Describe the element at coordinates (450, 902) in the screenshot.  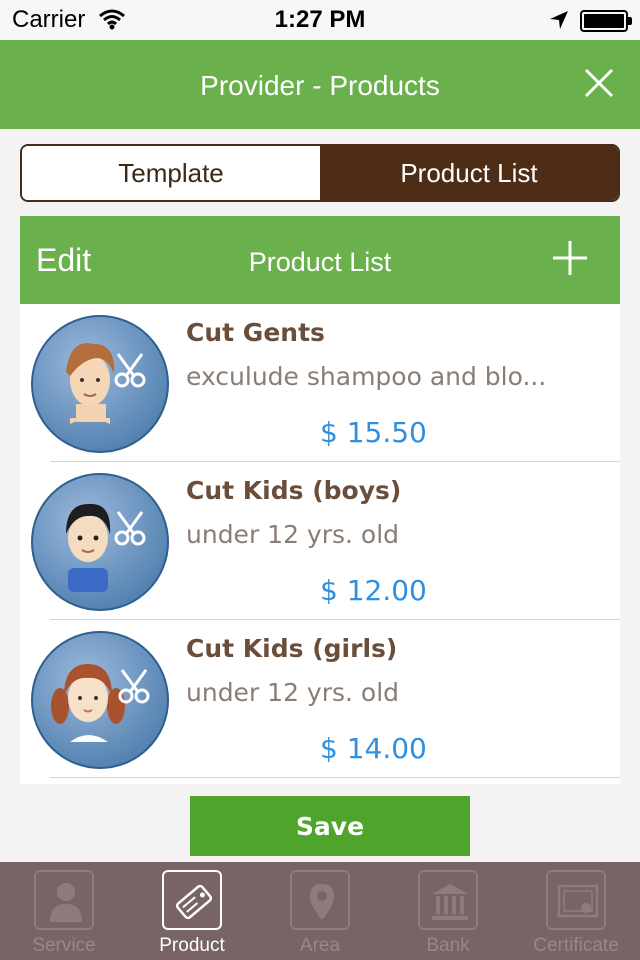
I see `bank-icon` at that location.